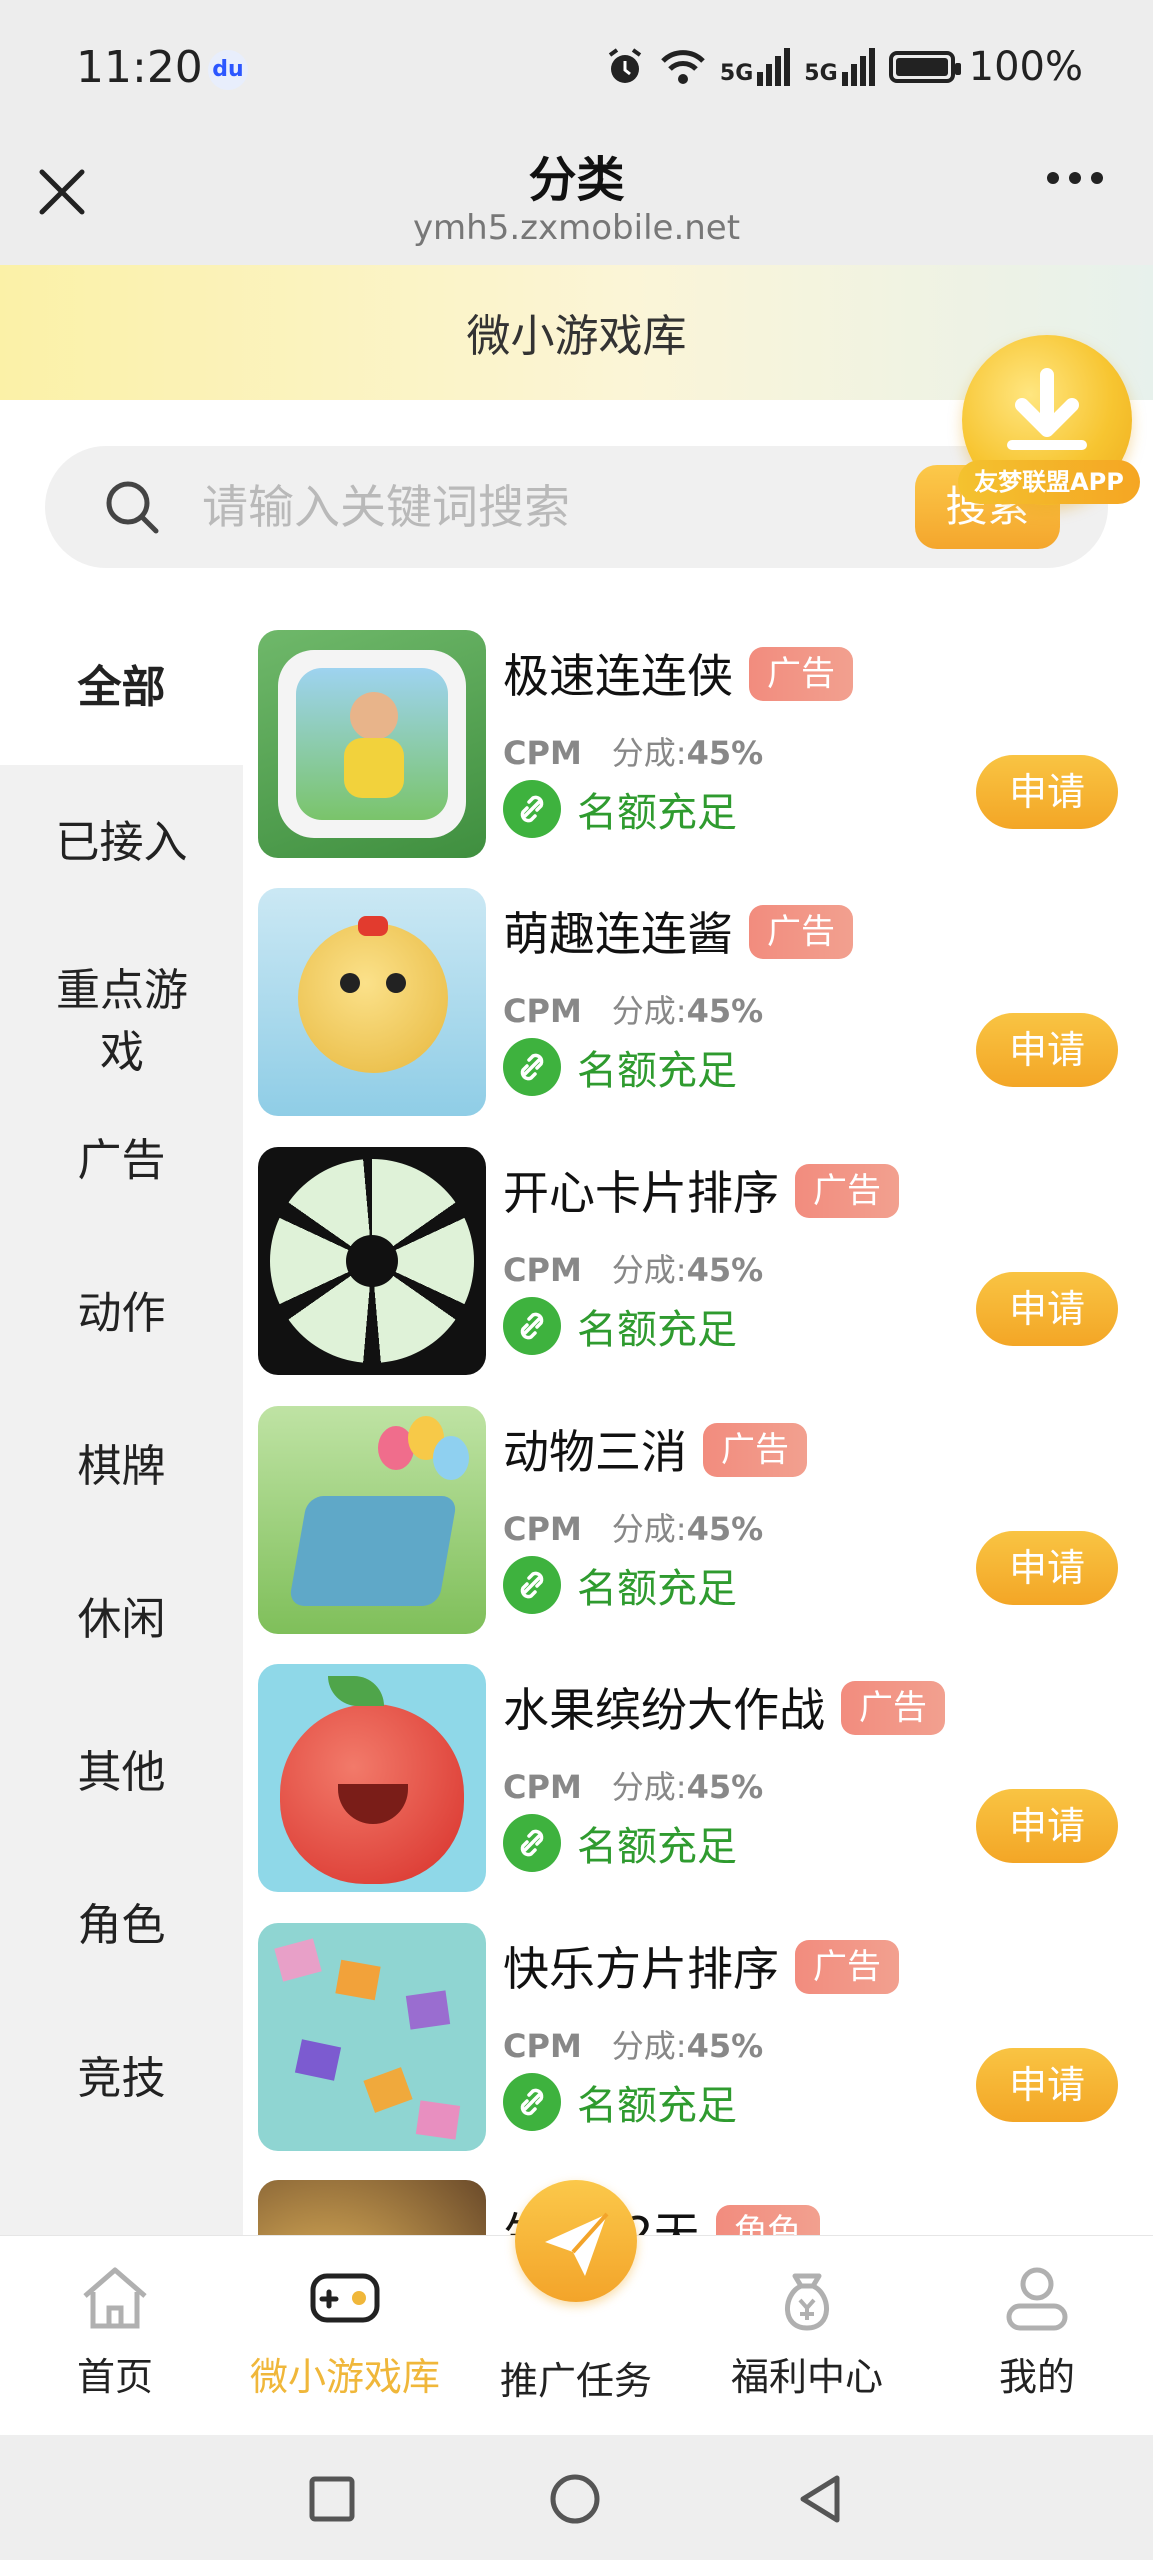 This screenshot has width=1153, height=2560. I want to click on status-time: 11:20, so click(139, 67).